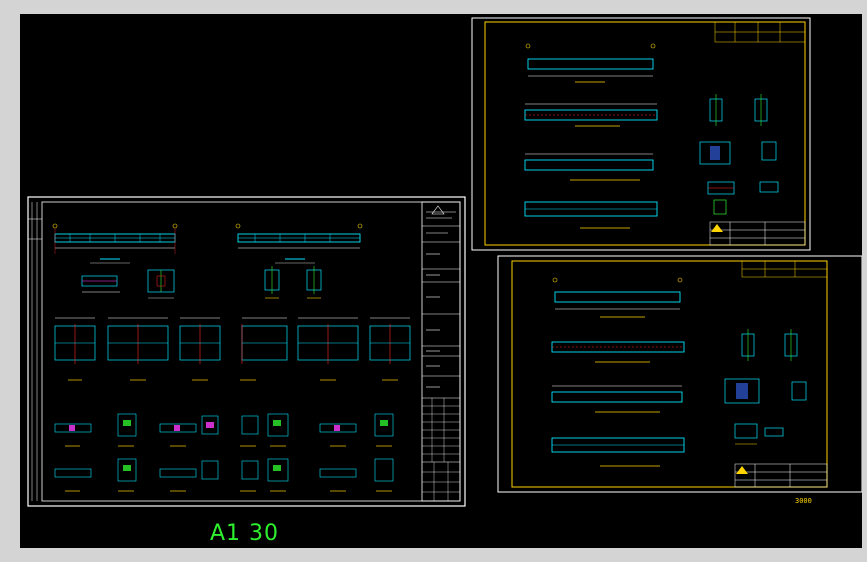  What do you see at coordinates (224, 452) in the screenshot?
I see `sheet-left-connection-details` at bounding box center [224, 452].